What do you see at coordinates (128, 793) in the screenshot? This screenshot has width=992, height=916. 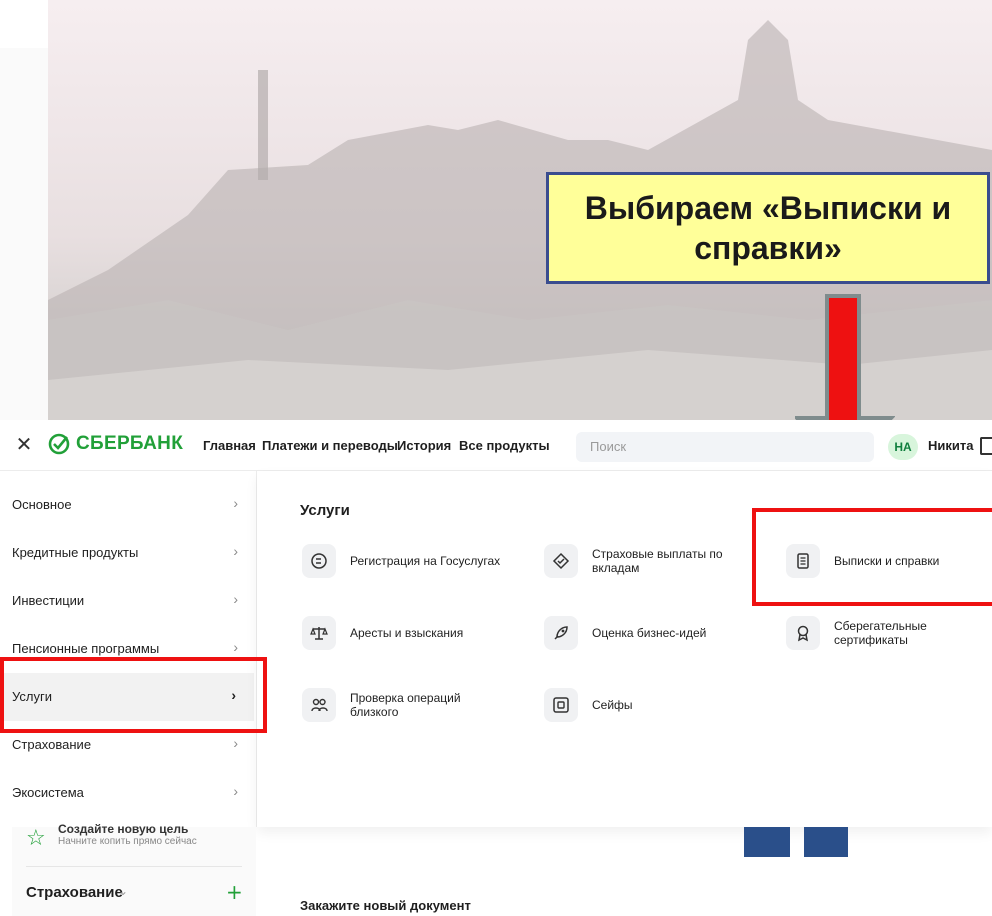 I see `sidebar-item-ecosystem: Экосистема ›` at bounding box center [128, 793].